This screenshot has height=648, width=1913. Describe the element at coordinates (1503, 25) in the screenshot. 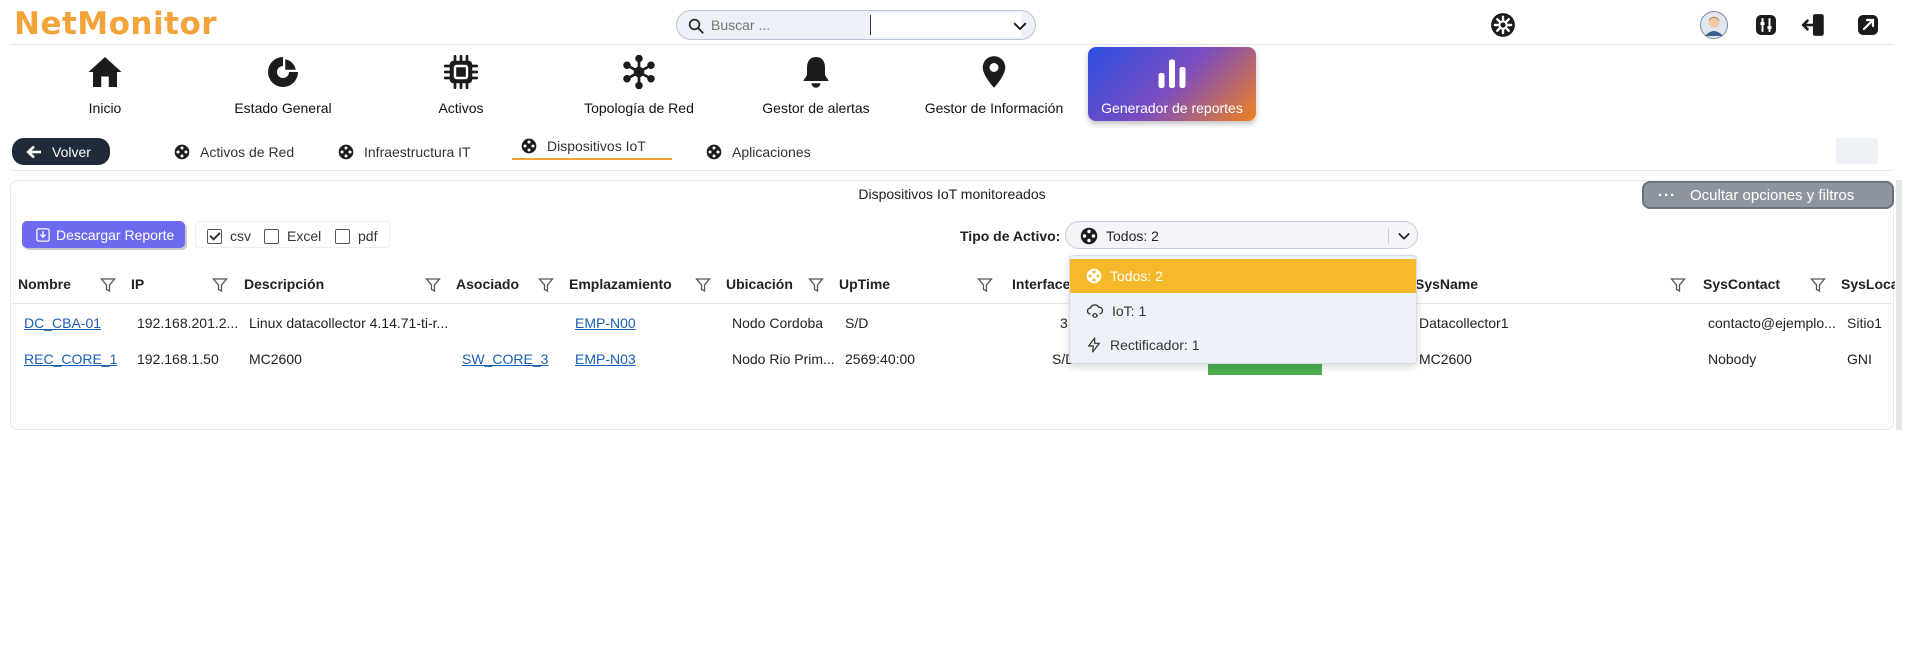

I see `gear-icon` at that location.